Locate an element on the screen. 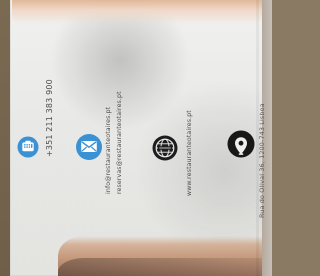 The width and height of the screenshot is (320, 276). map-pin-icon is located at coordinates (241, 147).